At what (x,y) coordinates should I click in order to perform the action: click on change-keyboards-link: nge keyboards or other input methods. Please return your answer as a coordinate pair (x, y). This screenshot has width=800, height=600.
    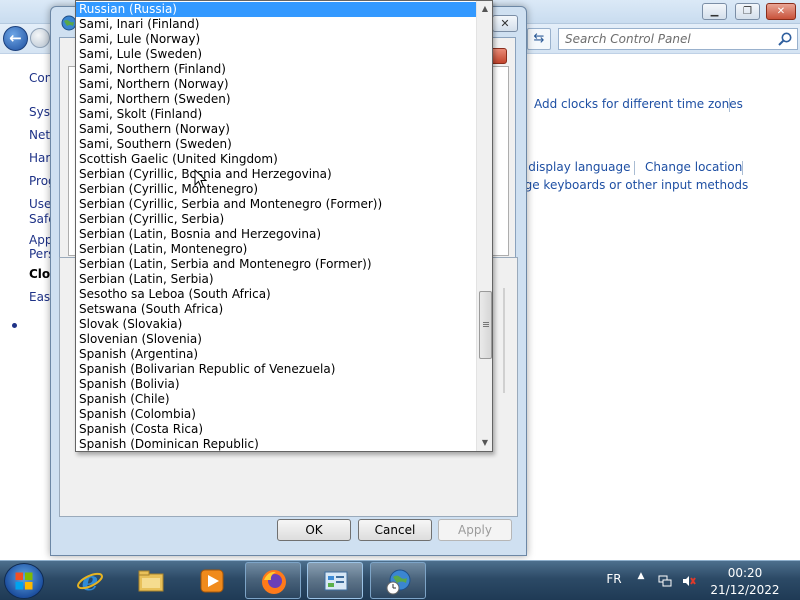
    Looking at the image, I should click on (632, 185).